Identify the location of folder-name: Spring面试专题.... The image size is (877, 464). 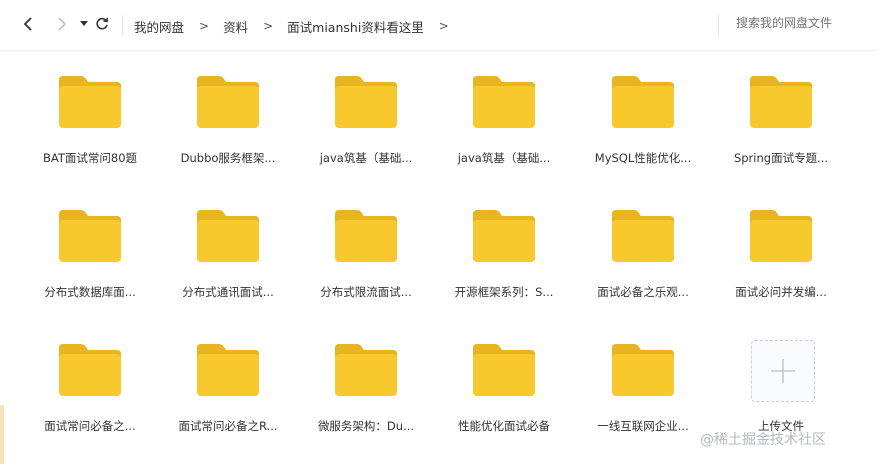
(781, 158).